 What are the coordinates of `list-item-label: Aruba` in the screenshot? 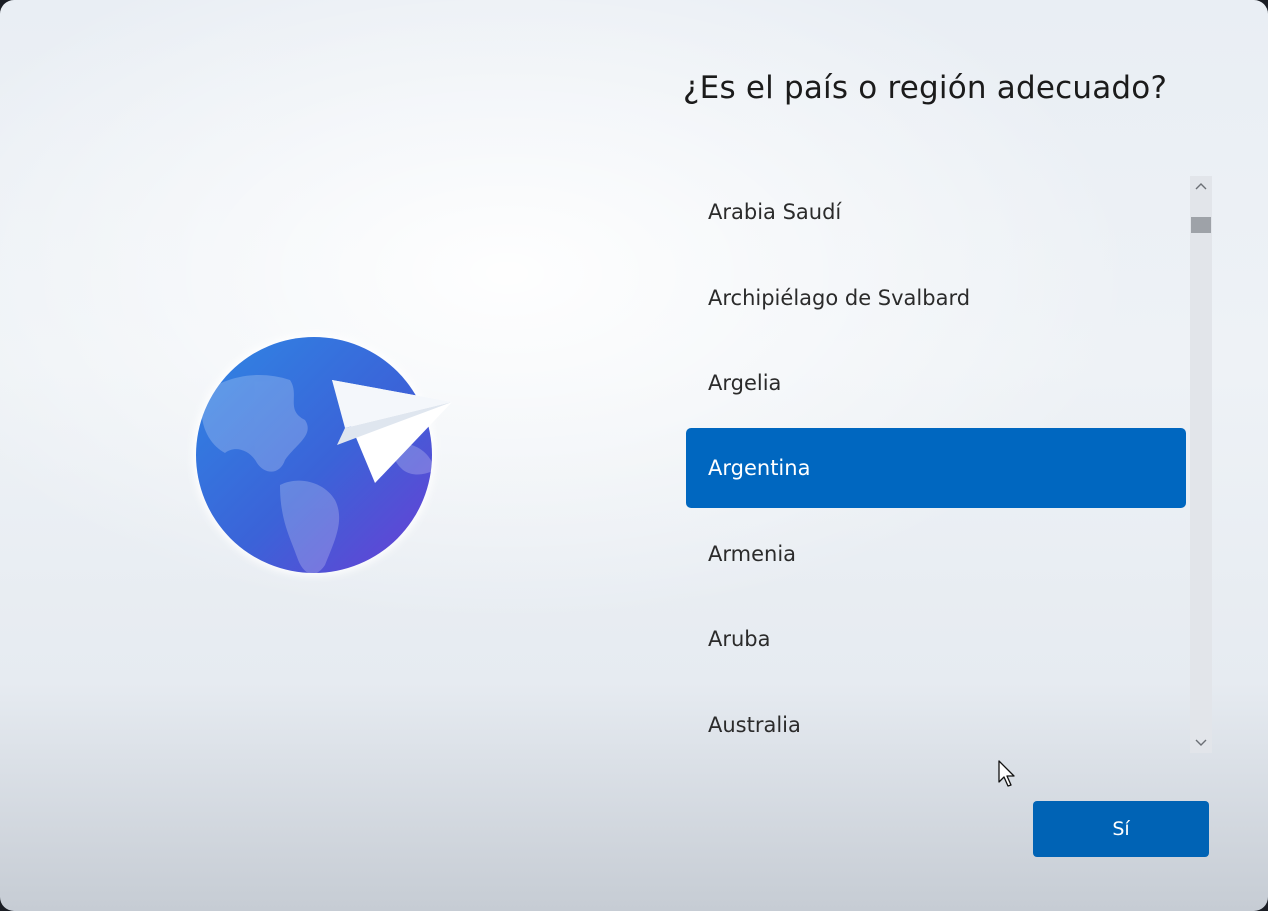 It's located at (739, 639).